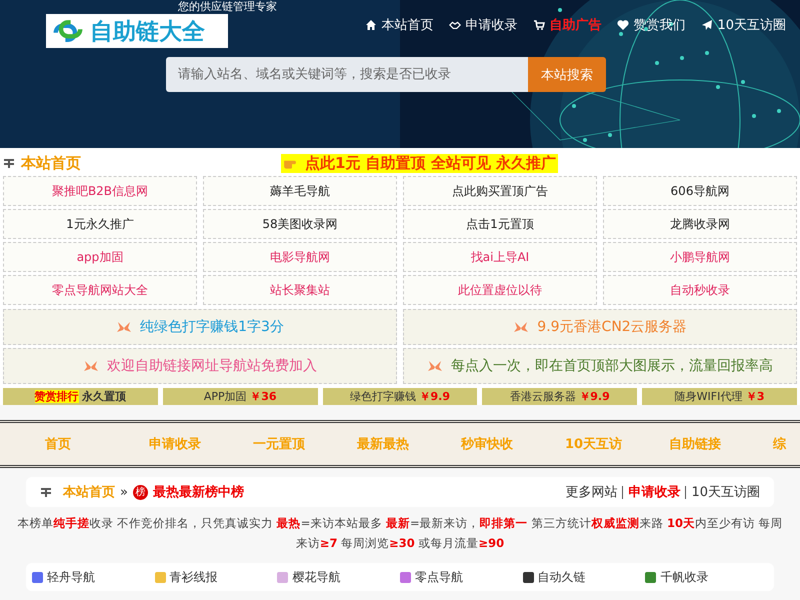  I want to click on search-field: 请输入站名、域名或关键词等，搜索是否已收录, so click(347, 74).